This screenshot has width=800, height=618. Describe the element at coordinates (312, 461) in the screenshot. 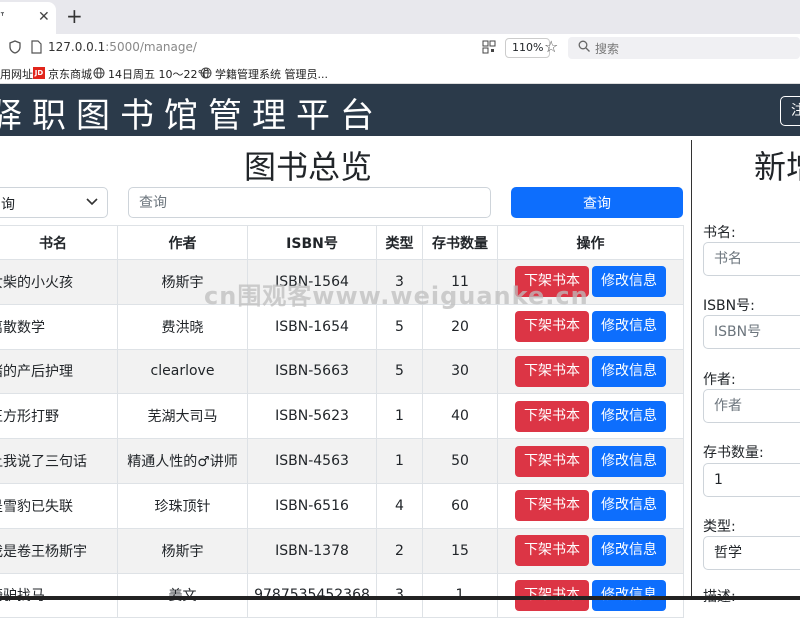

I see `isbn-cell: ISBN-4563` at that location.